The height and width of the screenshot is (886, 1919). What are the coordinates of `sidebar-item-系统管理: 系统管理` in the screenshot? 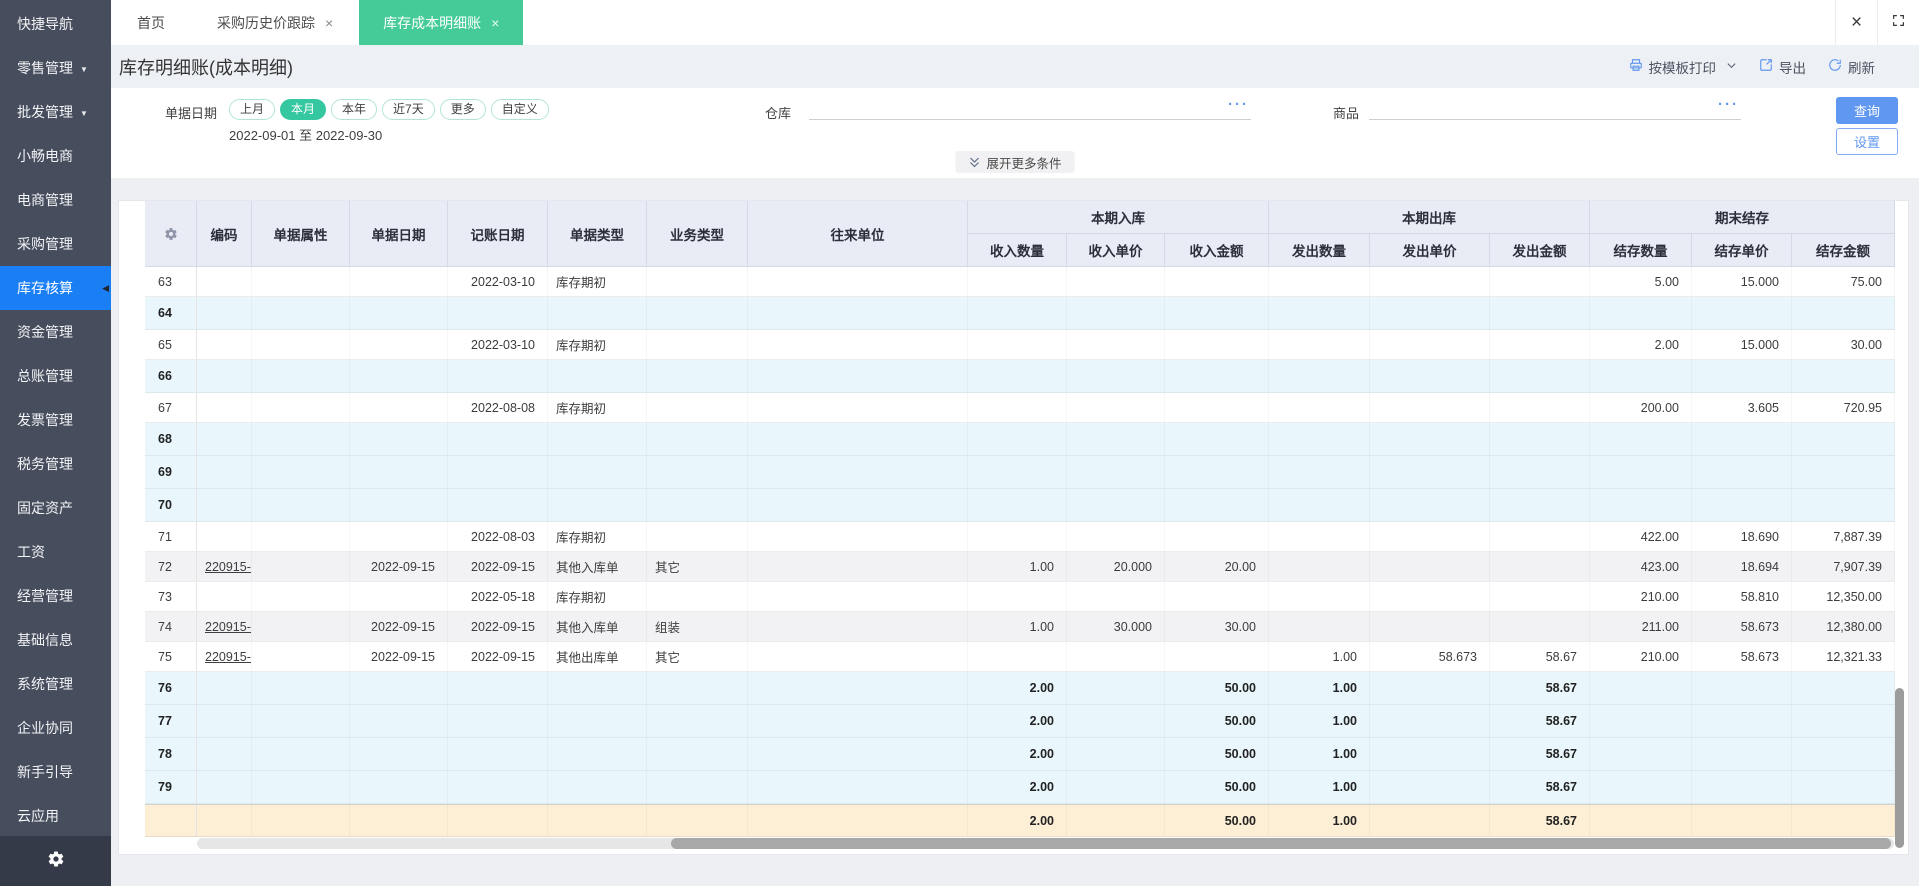 It's located at (55, 684).